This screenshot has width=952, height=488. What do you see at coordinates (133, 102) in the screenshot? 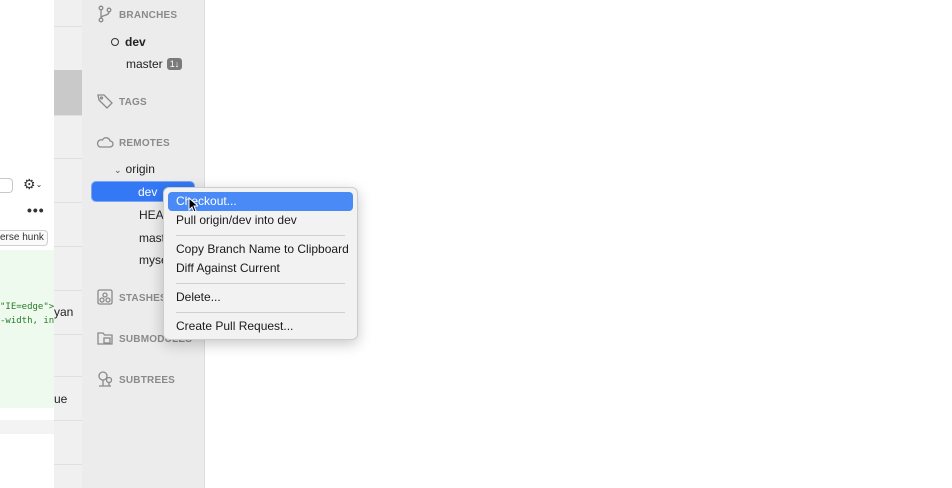
I see `tags-label: TAGS` at bounding box center [133, 102].